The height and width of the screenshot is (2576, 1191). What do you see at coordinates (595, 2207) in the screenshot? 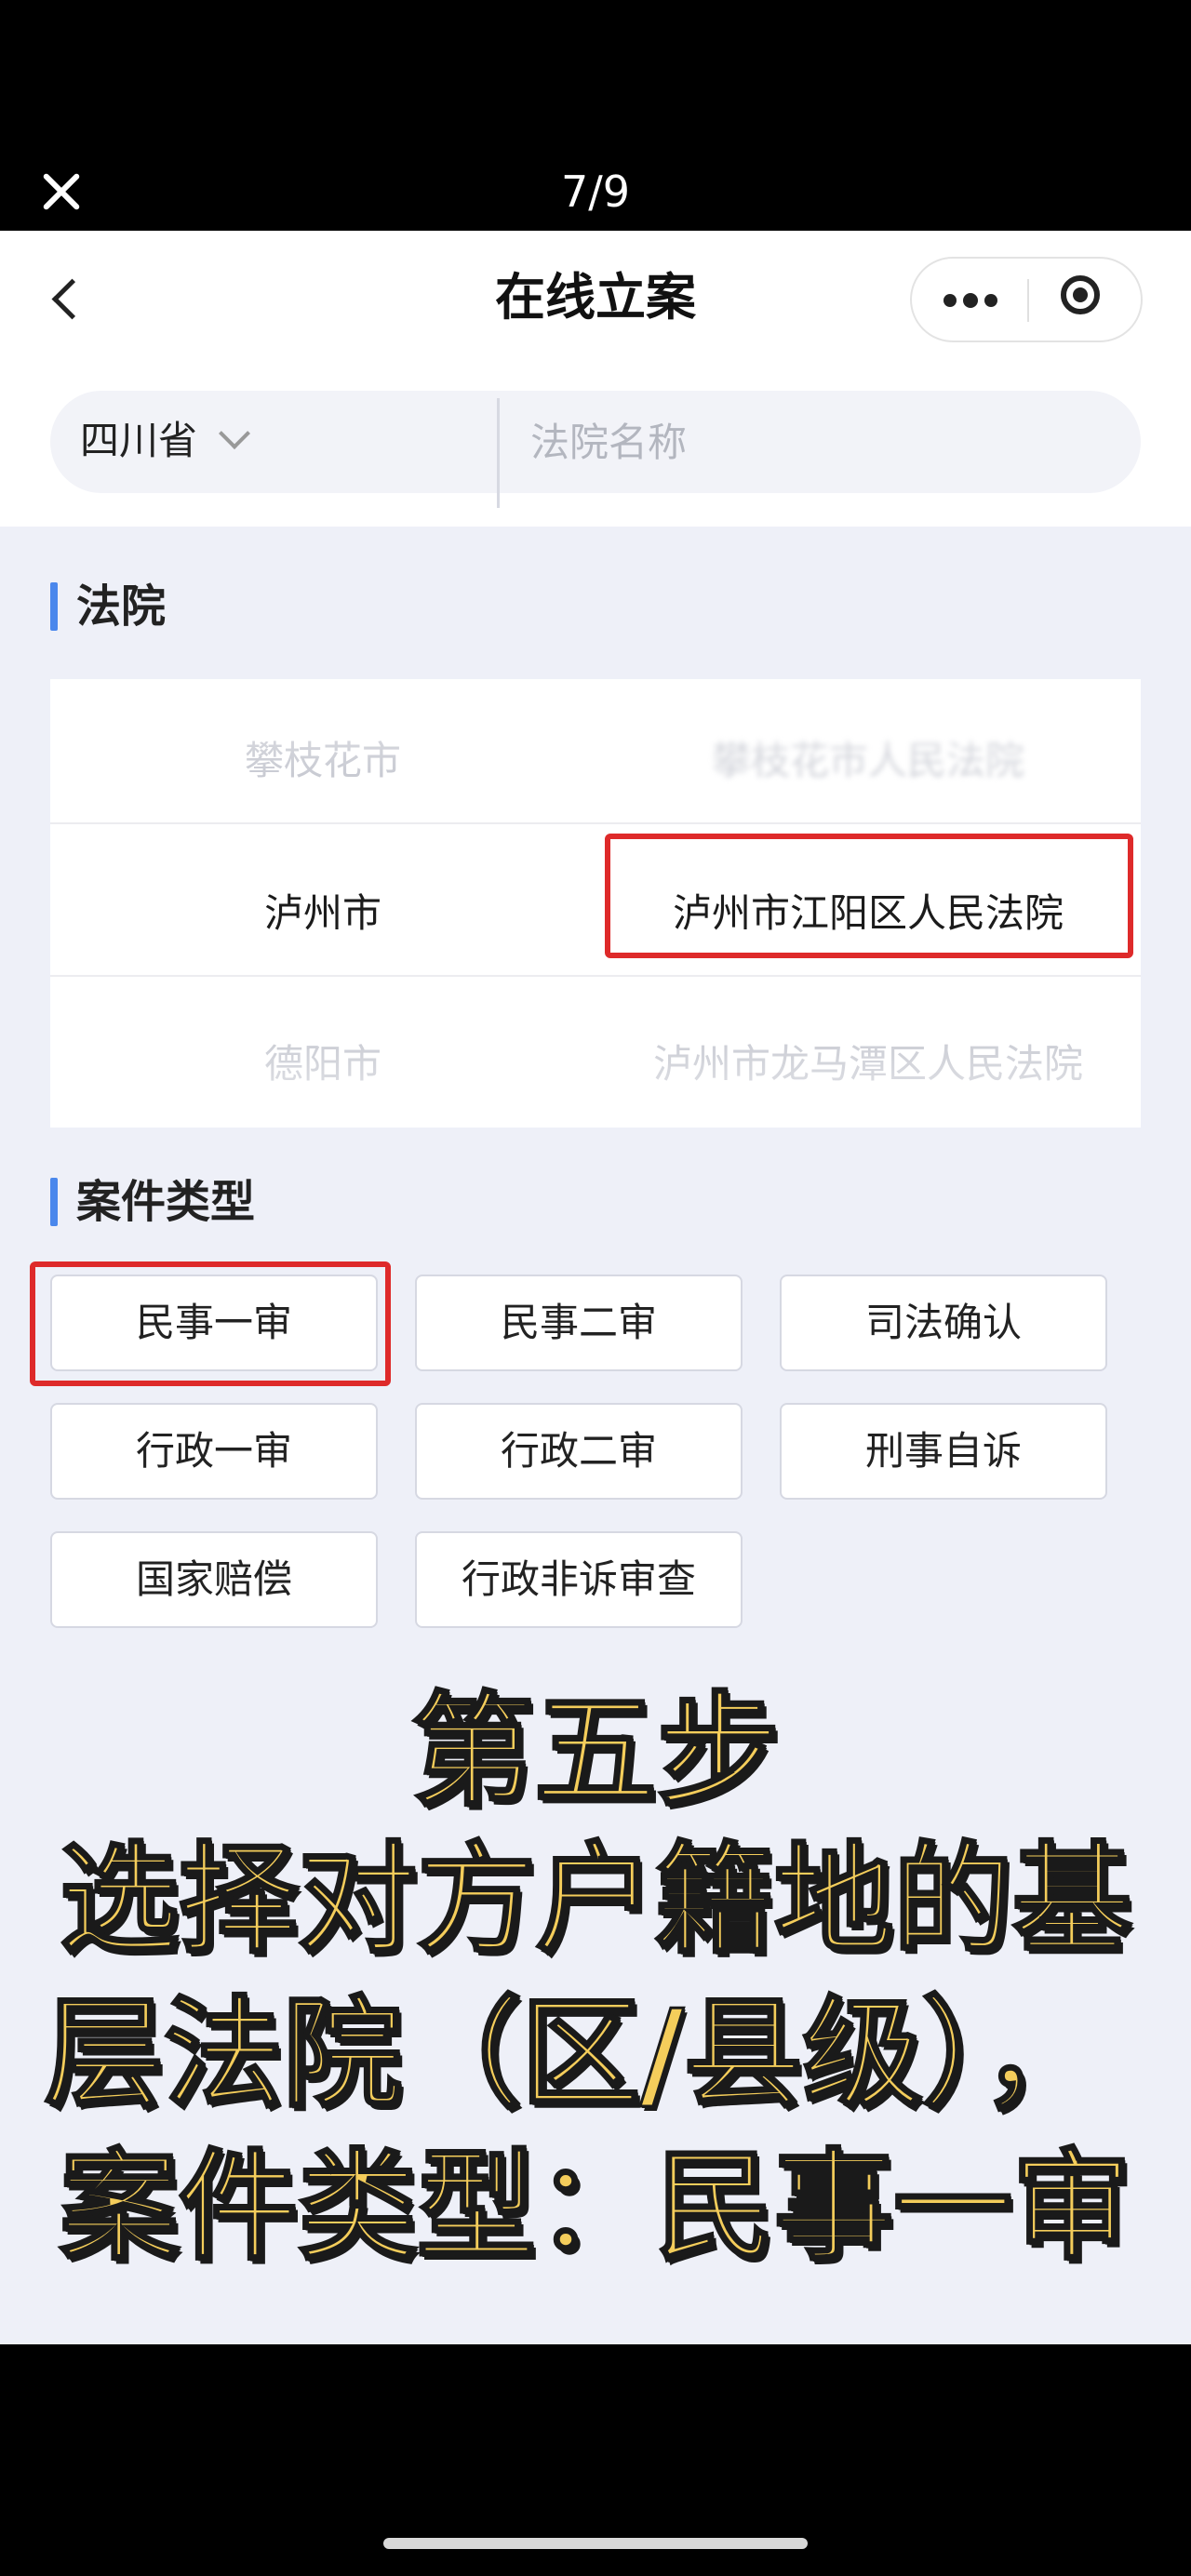
I see `caption-line-4: 案件类型：民事一审` at bounding box center [595, 2207].